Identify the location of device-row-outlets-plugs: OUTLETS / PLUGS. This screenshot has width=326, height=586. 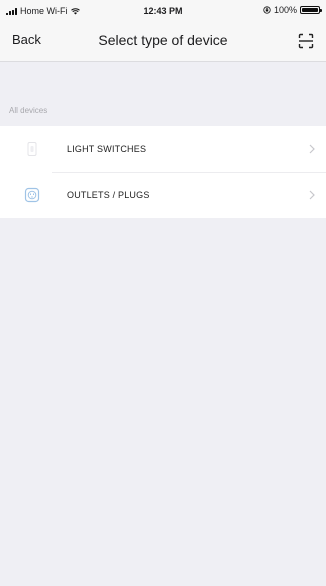
(163, 195).